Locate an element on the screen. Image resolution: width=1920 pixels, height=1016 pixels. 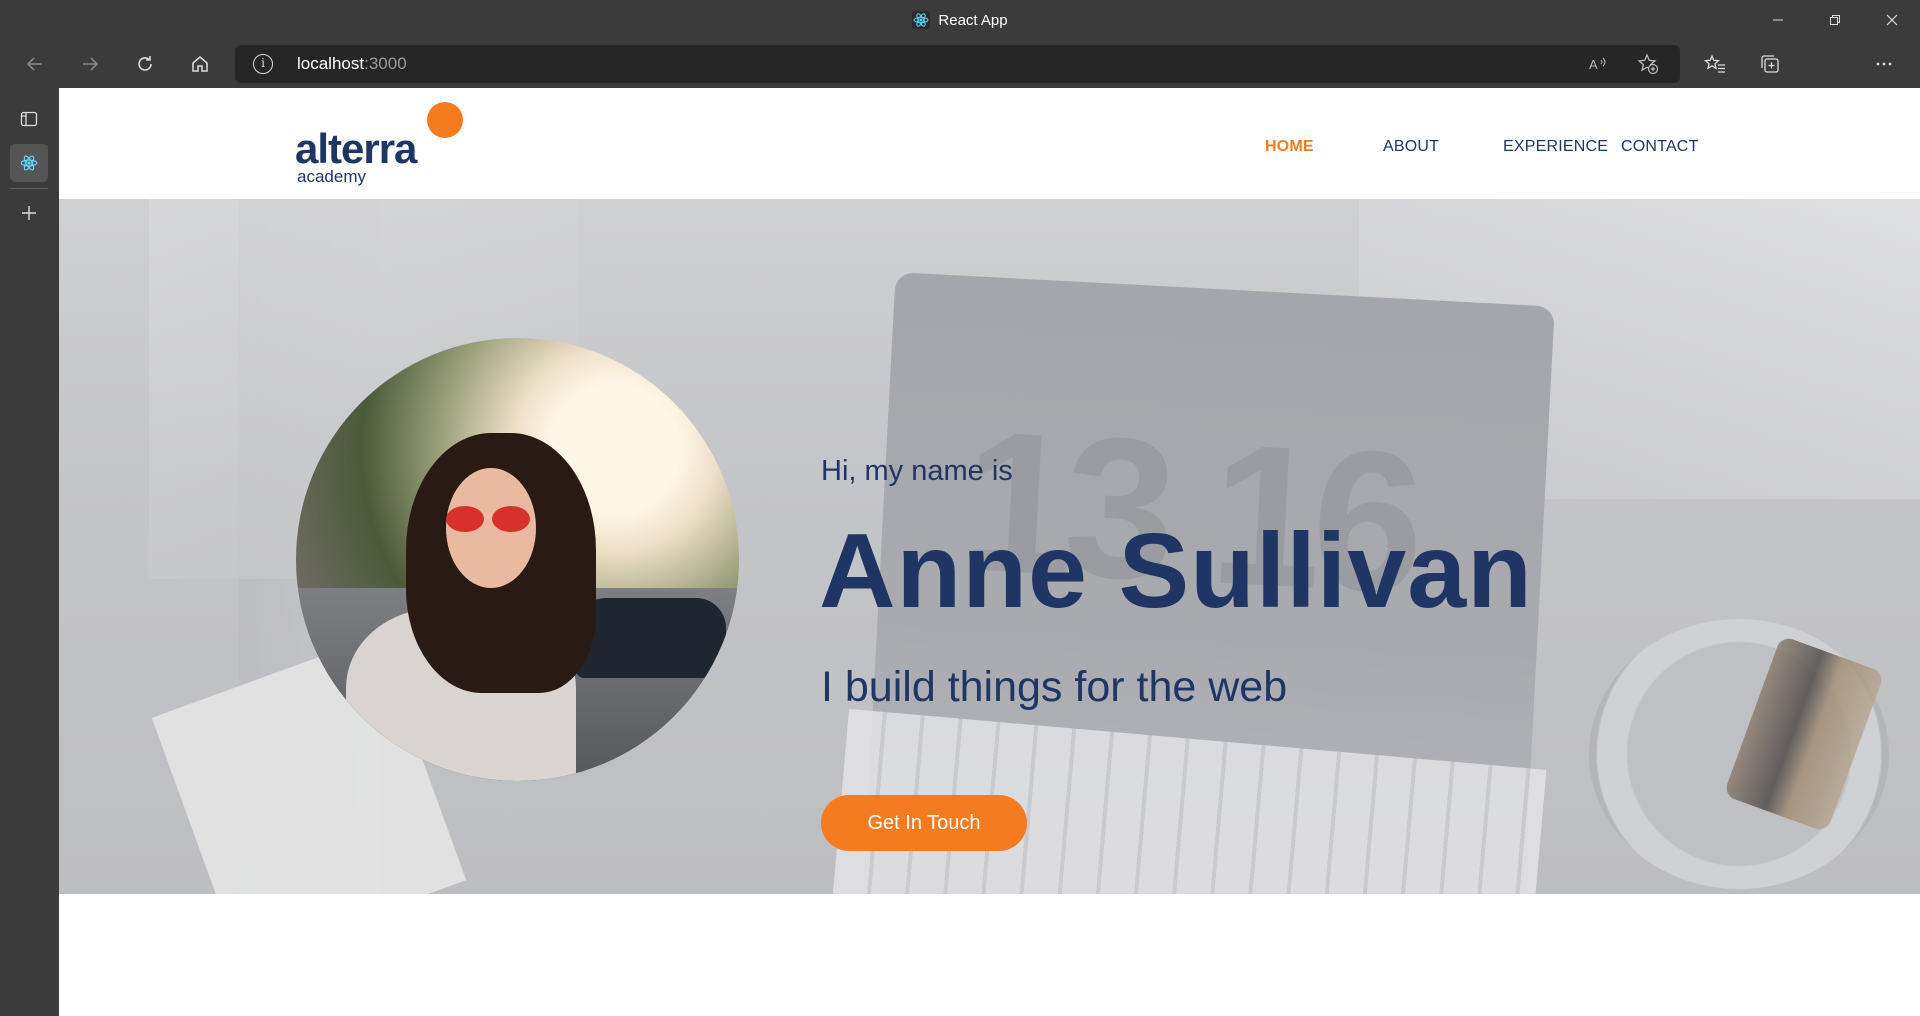
get-in-touch-button: Get In Touch is located at coordinates (924, 823).